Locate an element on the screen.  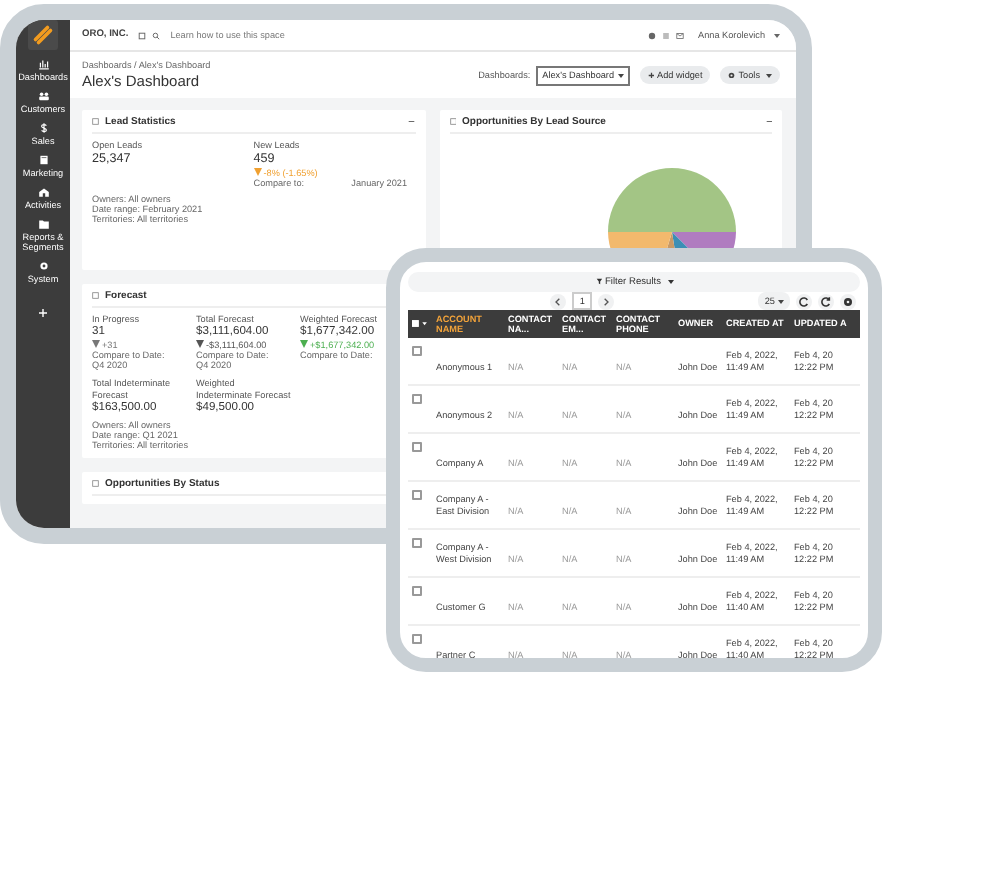
settings-icon is located at coordinates (848, 301).